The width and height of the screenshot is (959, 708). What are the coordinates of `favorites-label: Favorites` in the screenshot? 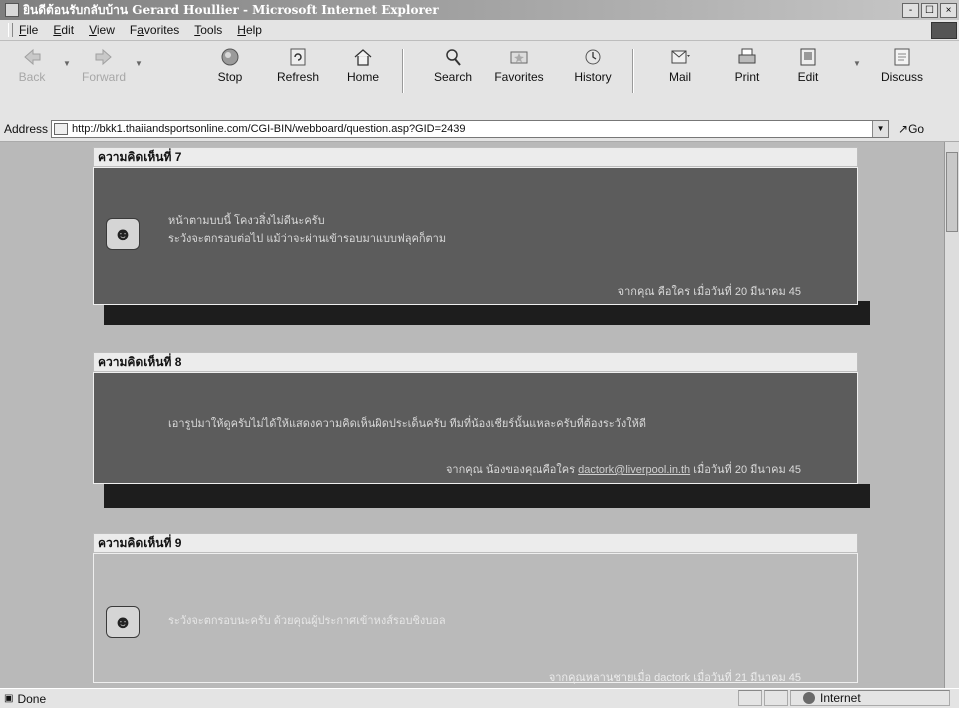 It's located at (519, 77).